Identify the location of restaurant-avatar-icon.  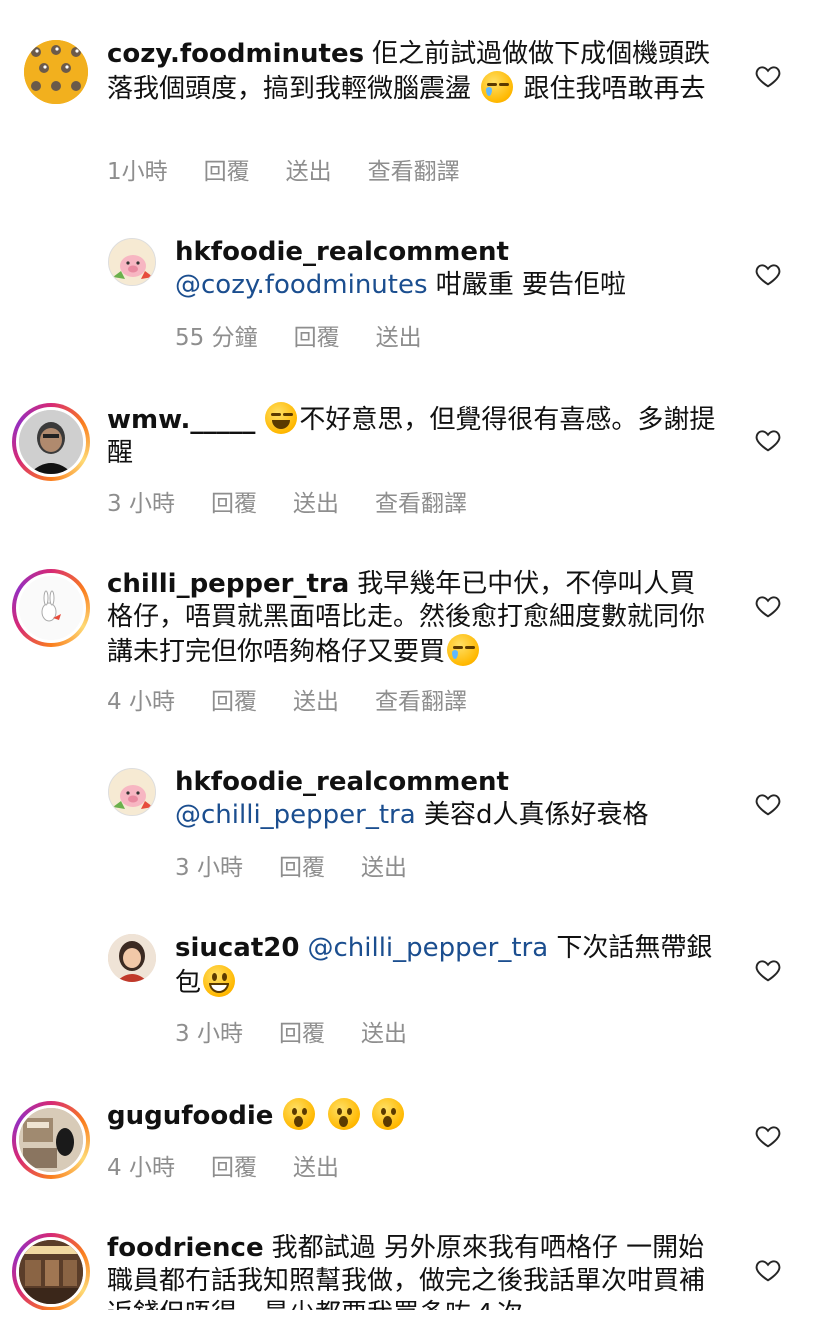
(51, 1272).